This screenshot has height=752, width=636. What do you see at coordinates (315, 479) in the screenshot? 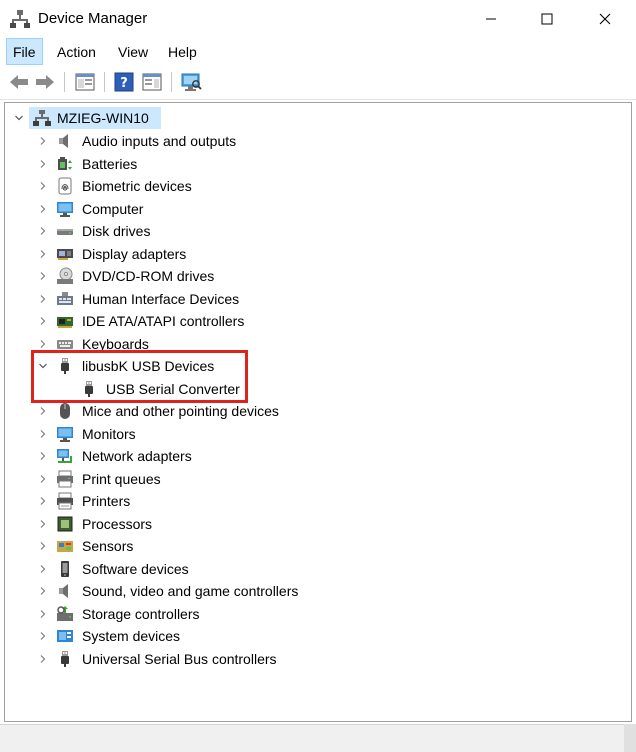
I see `tree-item: Print queues` at bounding box center [315, 479].